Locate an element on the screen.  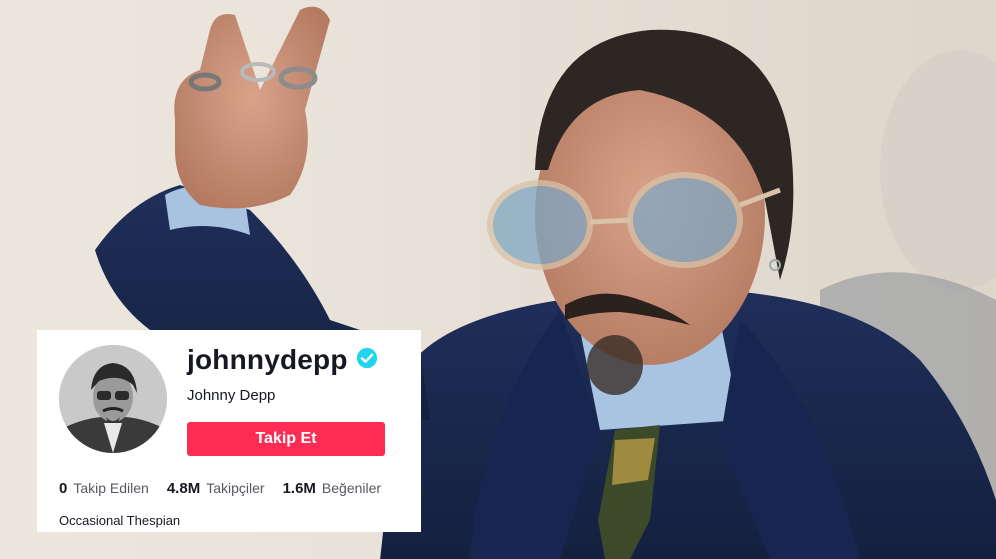
profile-bio: Occasional Thespian is located at coordinates (120, 520).